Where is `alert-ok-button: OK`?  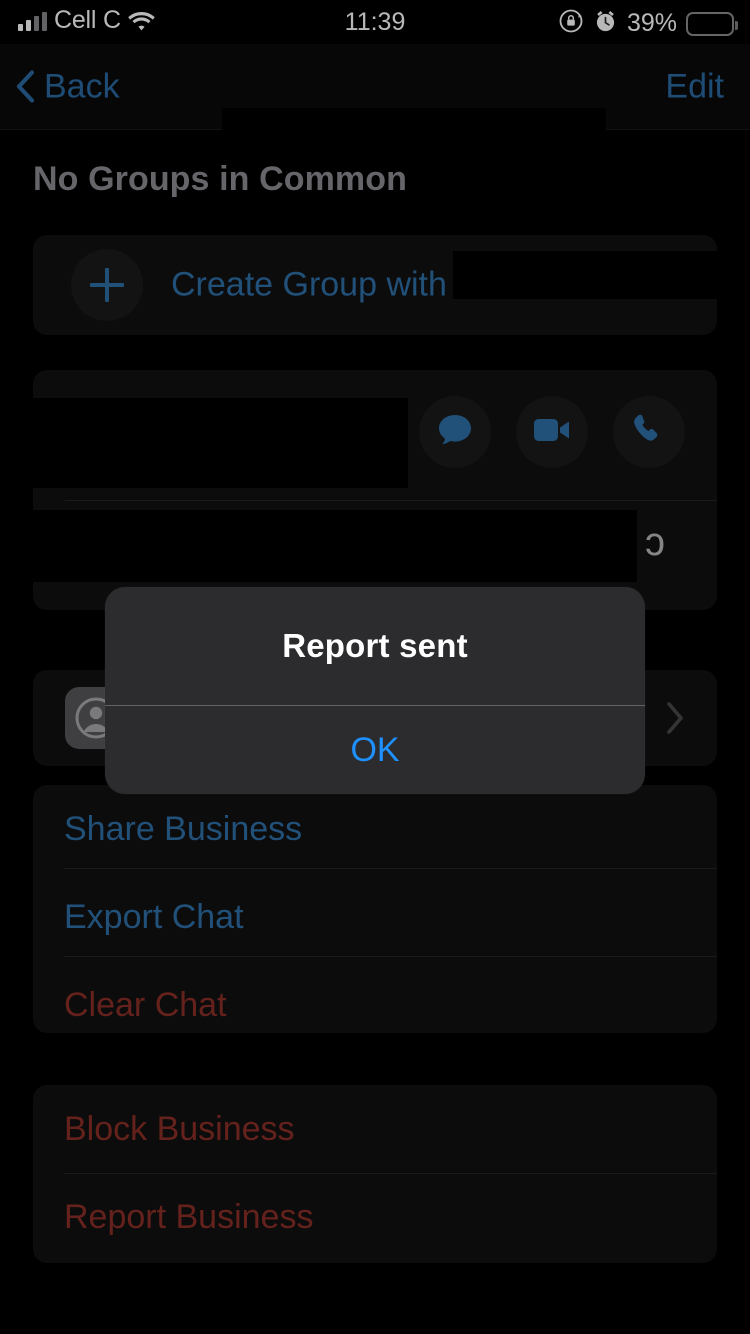 alert-ok-button: OK is located at coordinates (375, 750).